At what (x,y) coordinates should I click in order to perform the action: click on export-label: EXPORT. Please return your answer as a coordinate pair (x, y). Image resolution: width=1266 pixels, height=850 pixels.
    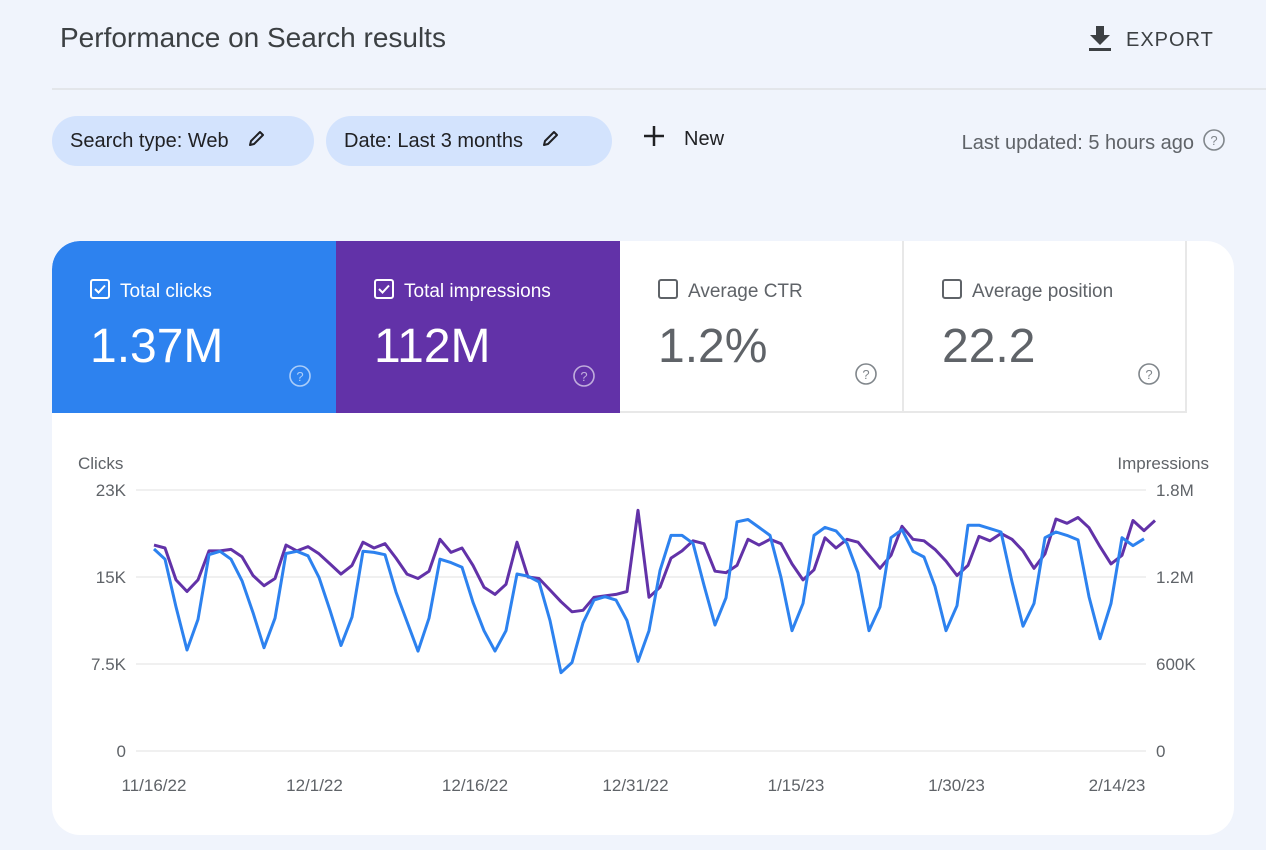
    Looking at the image, I should click on (1170, 40).